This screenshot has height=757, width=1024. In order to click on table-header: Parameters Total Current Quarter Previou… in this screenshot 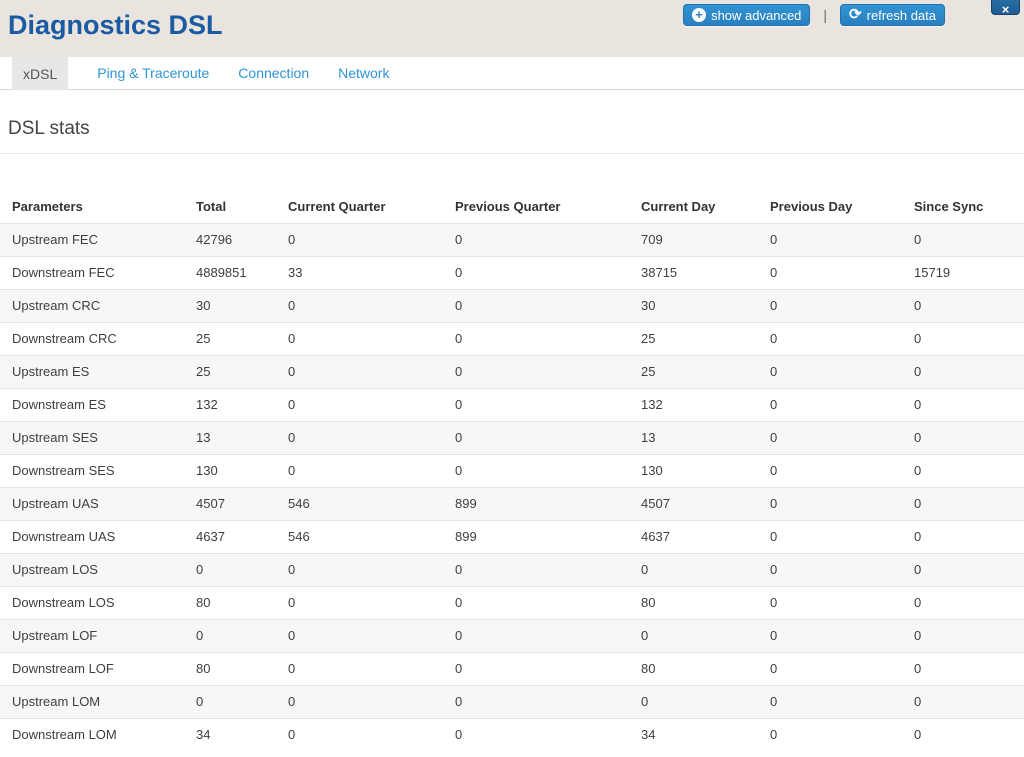, I will do `click(512, 206)`.